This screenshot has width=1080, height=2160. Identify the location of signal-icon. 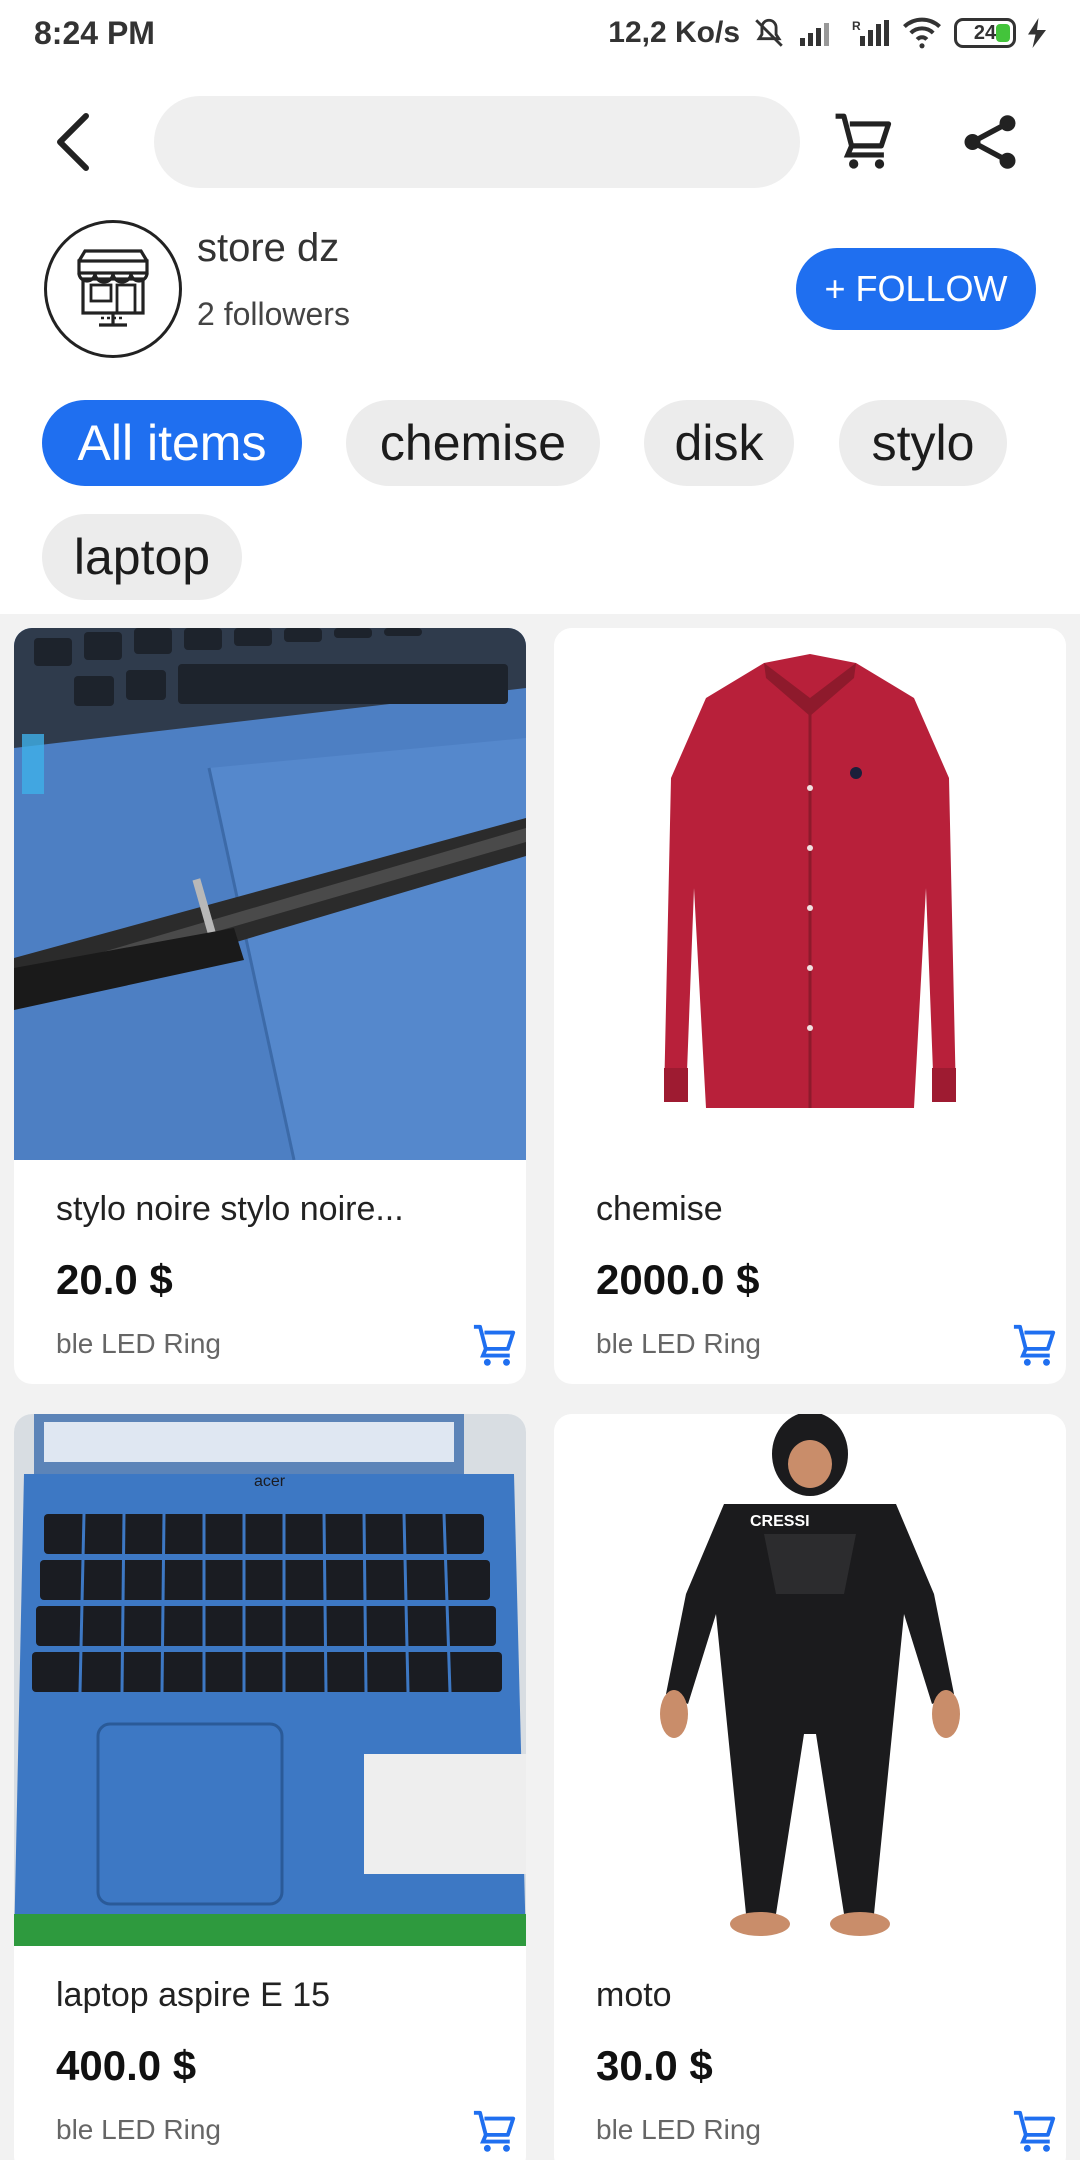
(814, 34).